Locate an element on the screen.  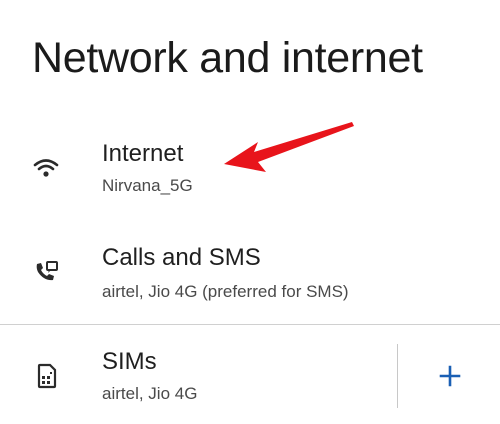
settings-item-subtitle: Nirvana_5G is located at coordinates (147, 185).